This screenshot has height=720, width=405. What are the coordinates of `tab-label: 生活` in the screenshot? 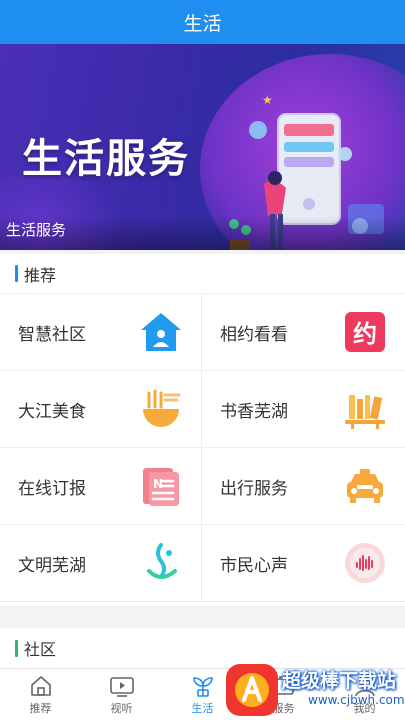 It's located at (202, 708).